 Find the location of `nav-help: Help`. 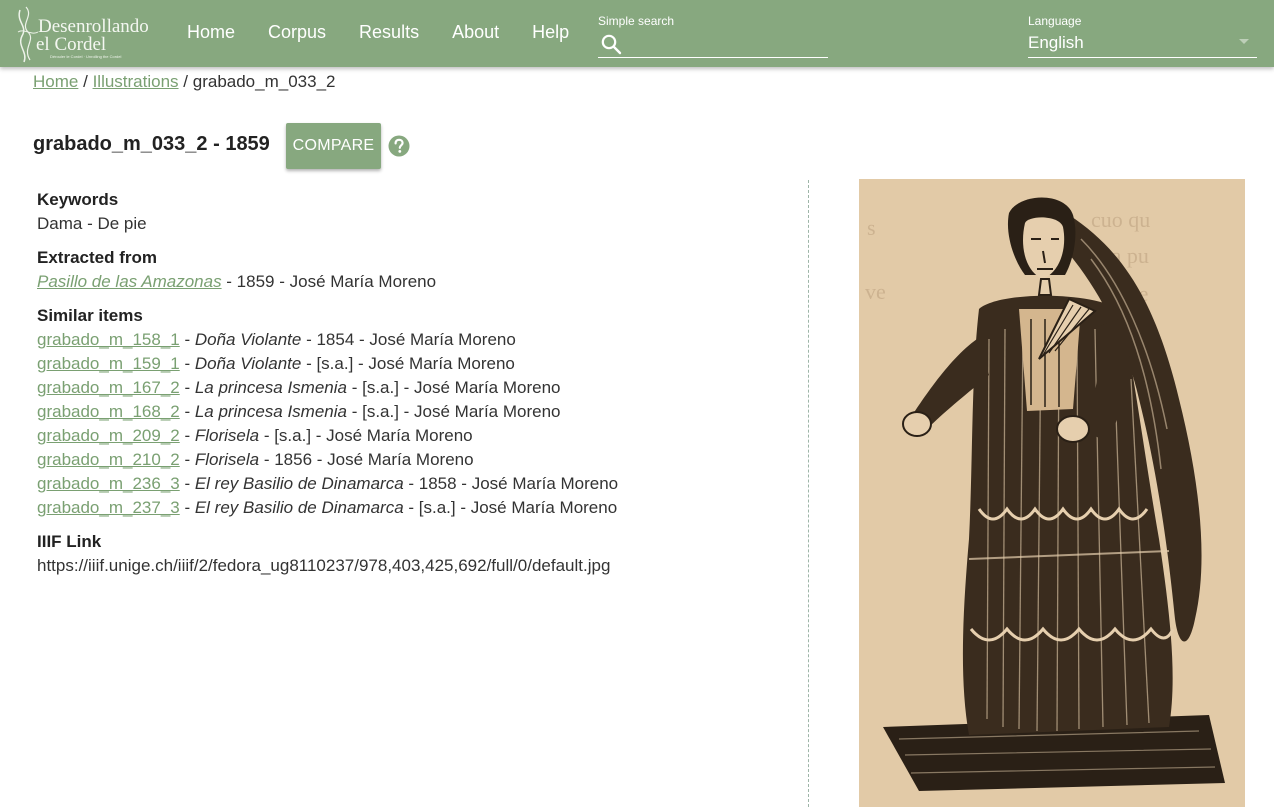

nav-help: Help is located at coordinates (550, 32).